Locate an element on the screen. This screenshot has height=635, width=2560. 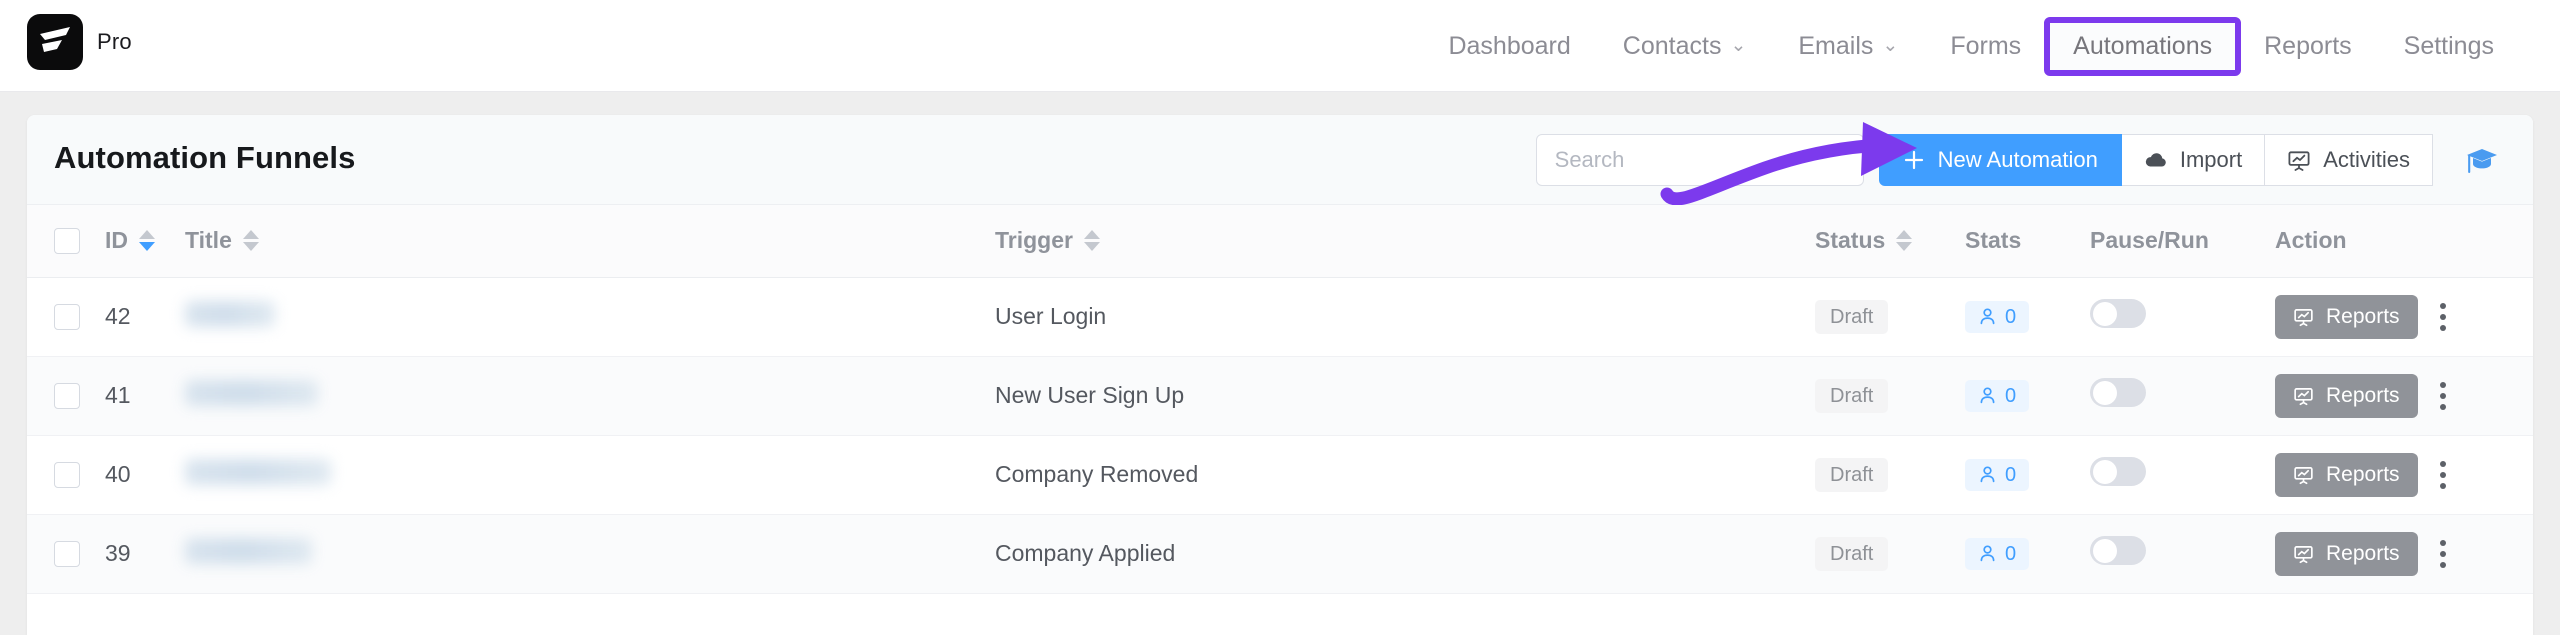
brand-logo: Pro is located at coordinates (79, 42).